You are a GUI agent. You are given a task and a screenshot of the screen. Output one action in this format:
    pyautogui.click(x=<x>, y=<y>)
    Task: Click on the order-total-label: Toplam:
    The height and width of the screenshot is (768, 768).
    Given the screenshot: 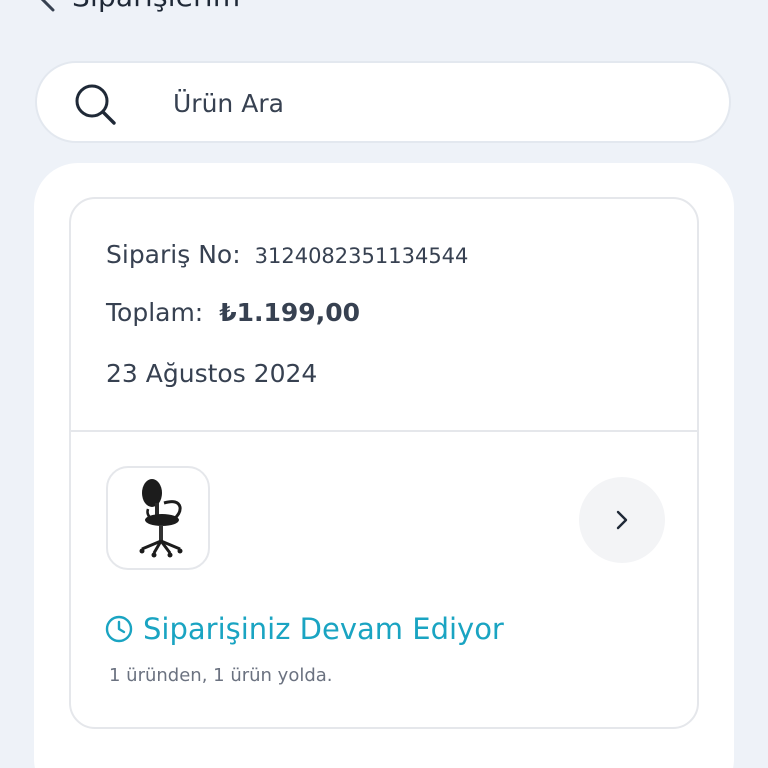 What is the action you would take?
    pyautogui.click(x=155, y=312)
    